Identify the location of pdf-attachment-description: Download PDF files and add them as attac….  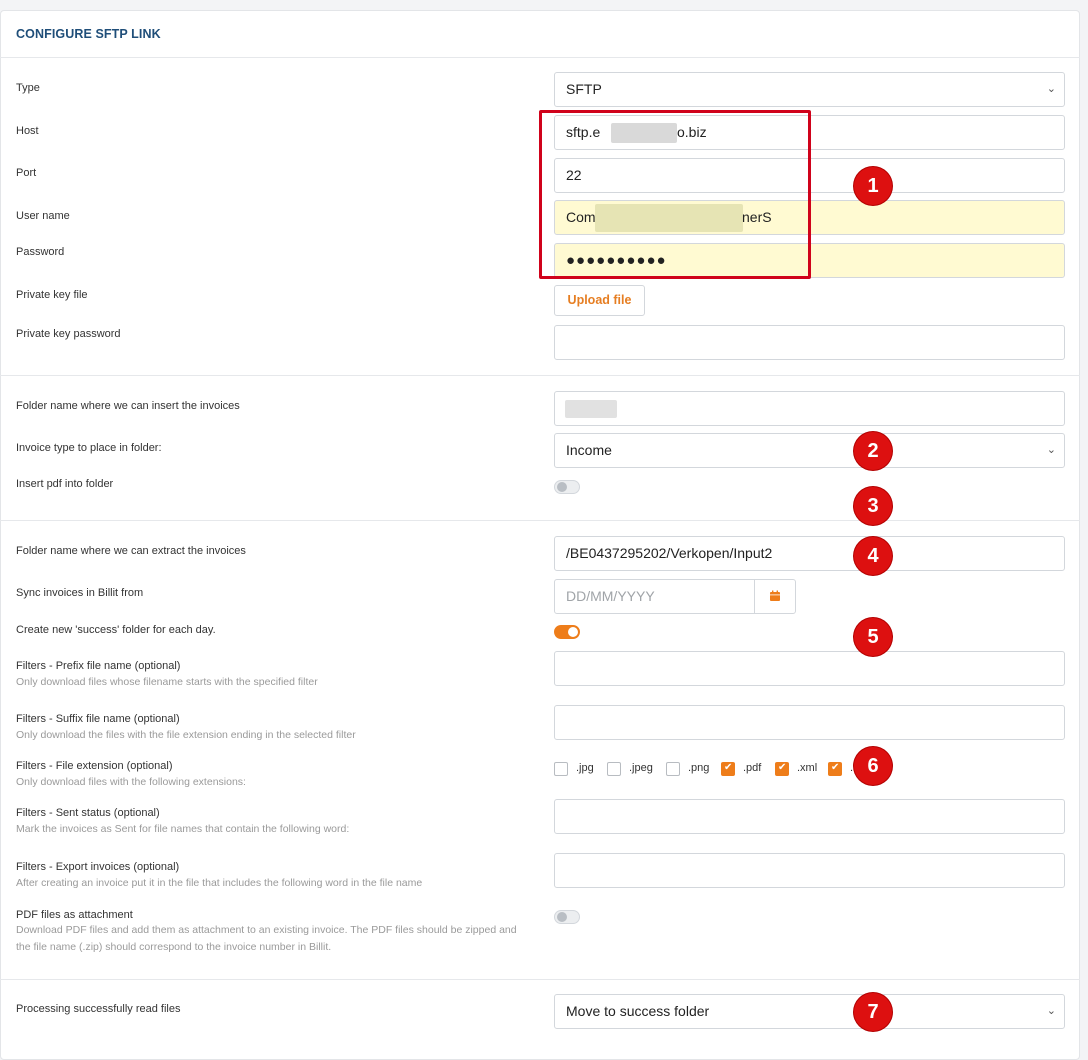
(266, 938).